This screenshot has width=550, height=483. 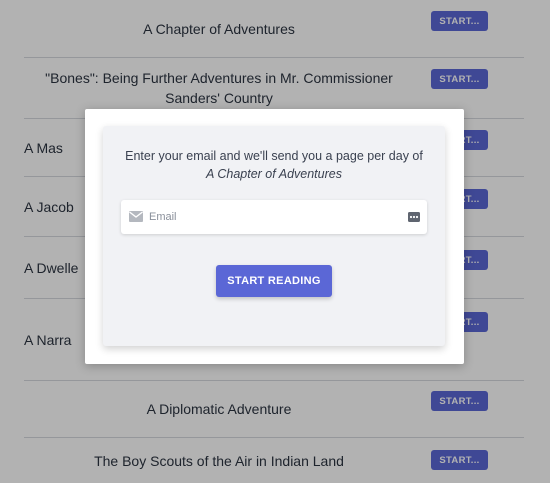 I want to click on email-field, so click(x=274, y=217).